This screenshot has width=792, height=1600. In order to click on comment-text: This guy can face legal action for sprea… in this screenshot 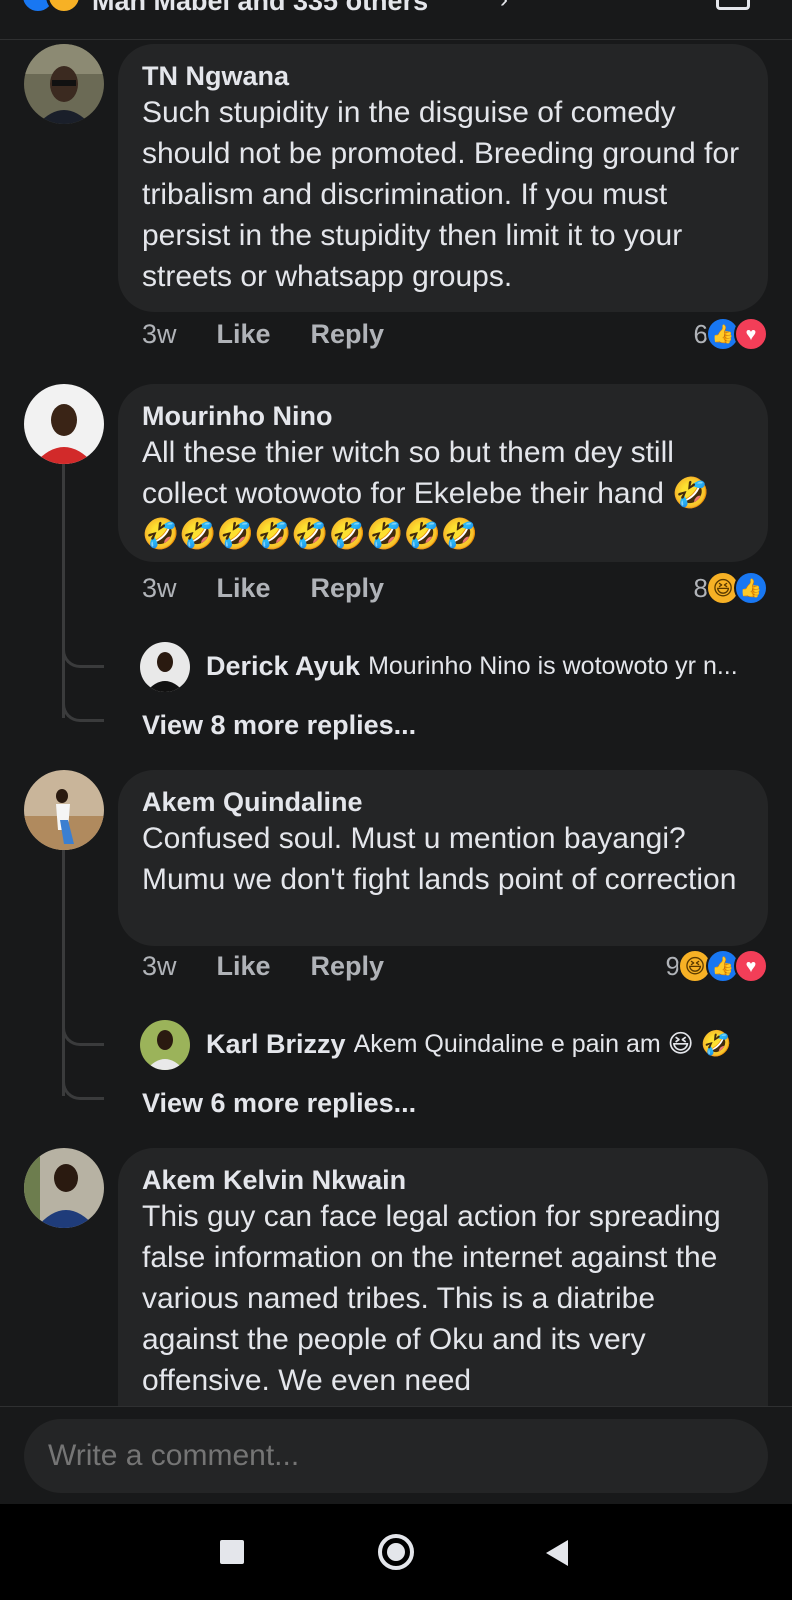, I will do `click(431, 1298)`.